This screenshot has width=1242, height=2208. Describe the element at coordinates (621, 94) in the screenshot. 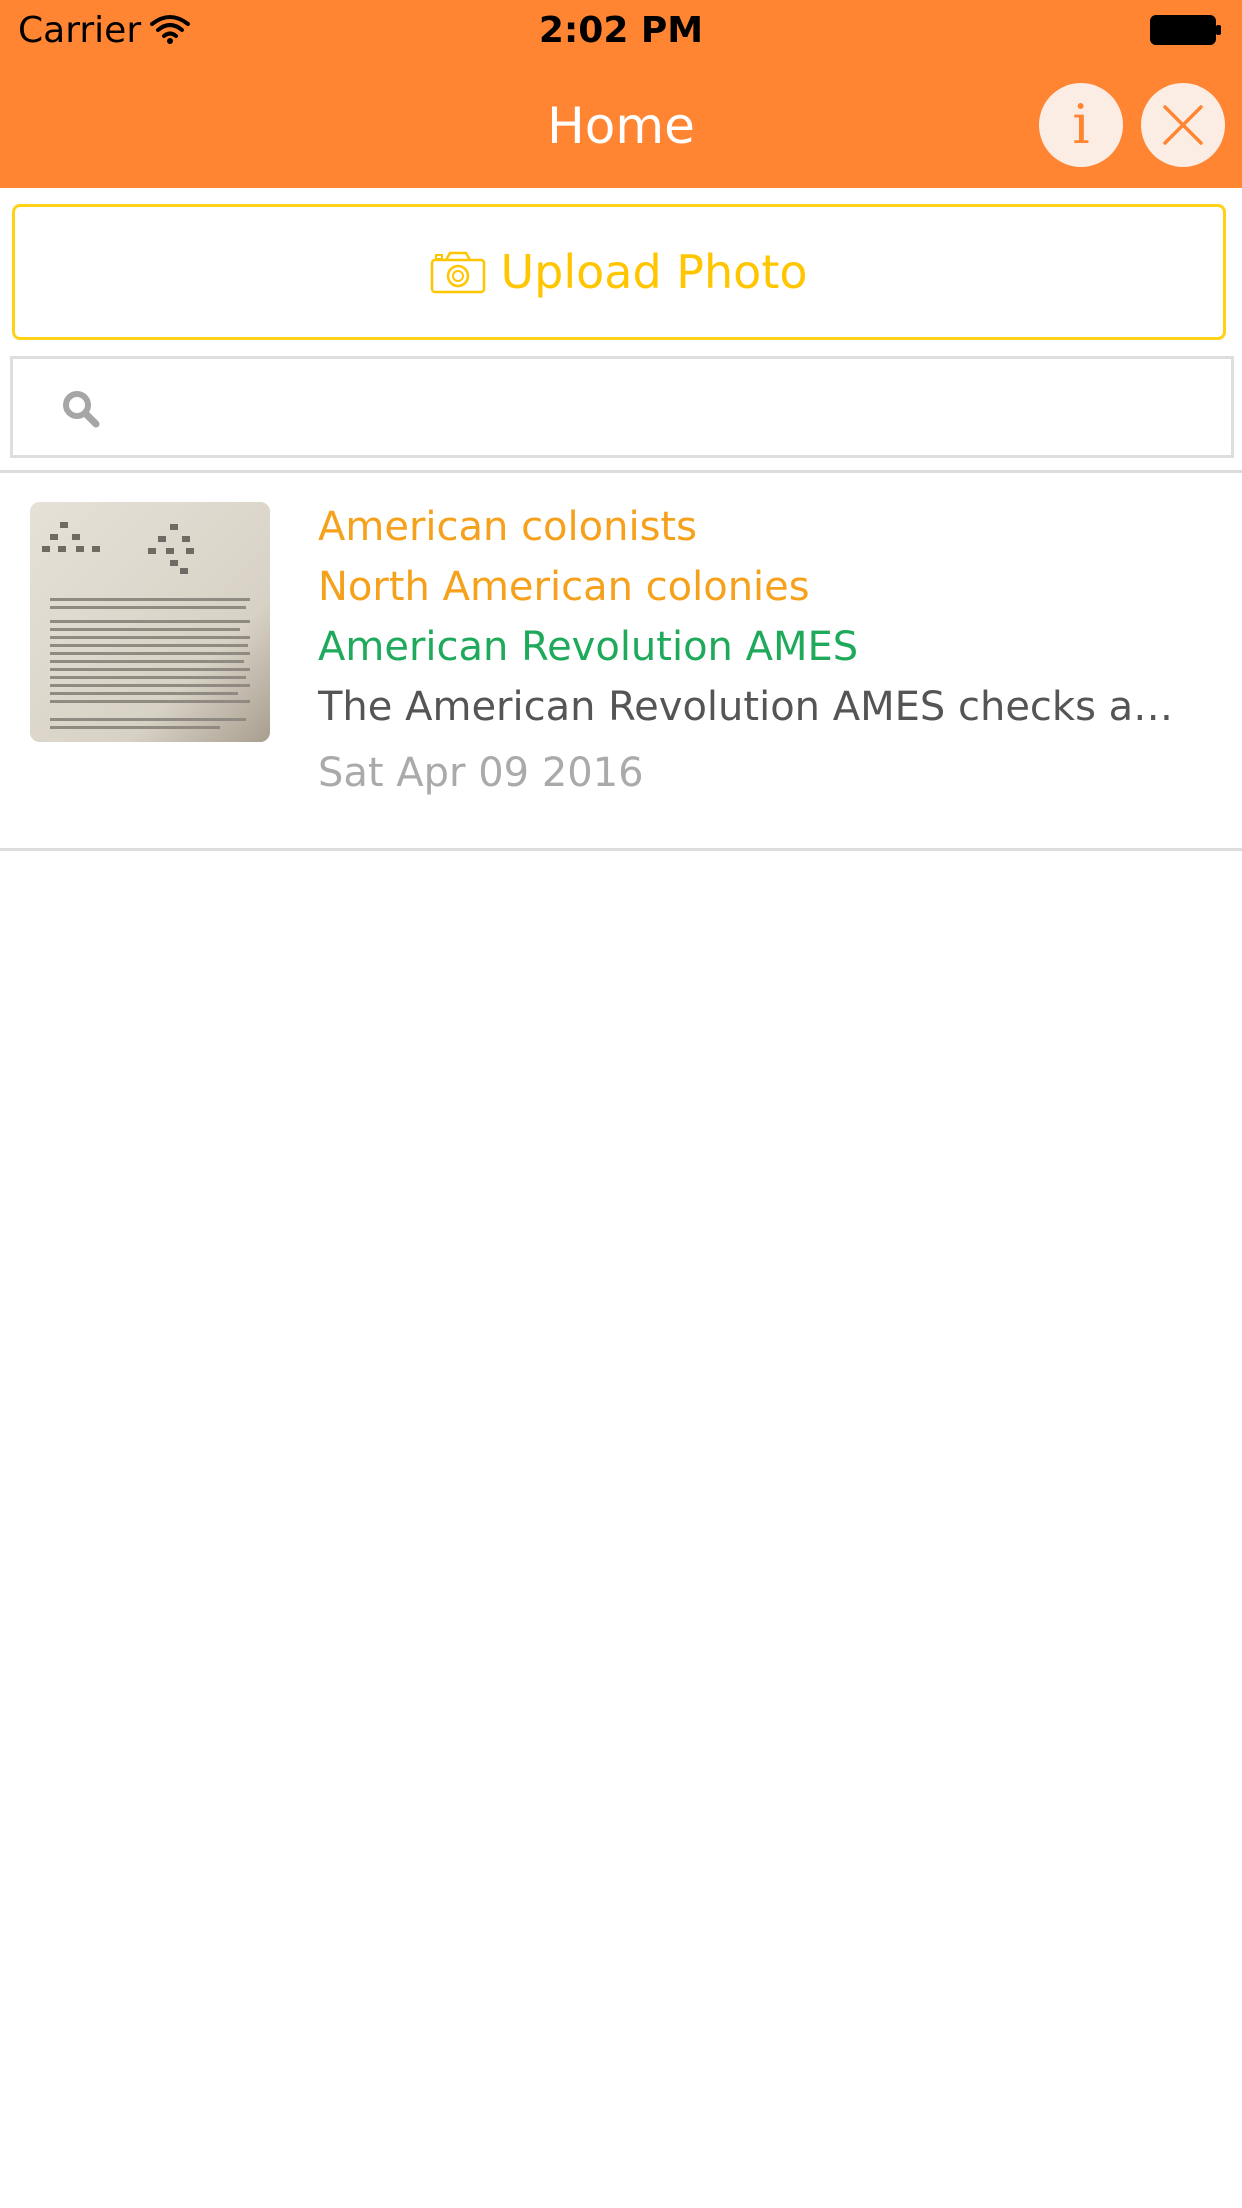

I see `nav-bar: Carrier 2:02 PM Home i` at that location.